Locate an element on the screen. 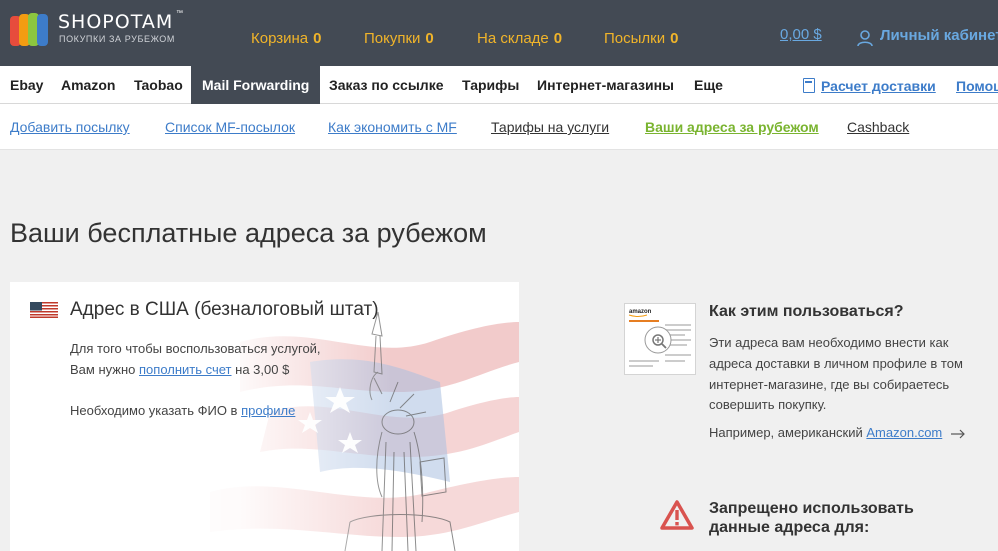 This screenshot has height=551, width=998. parcels-link: Посылки 0 is located at coordinates (641, 38).